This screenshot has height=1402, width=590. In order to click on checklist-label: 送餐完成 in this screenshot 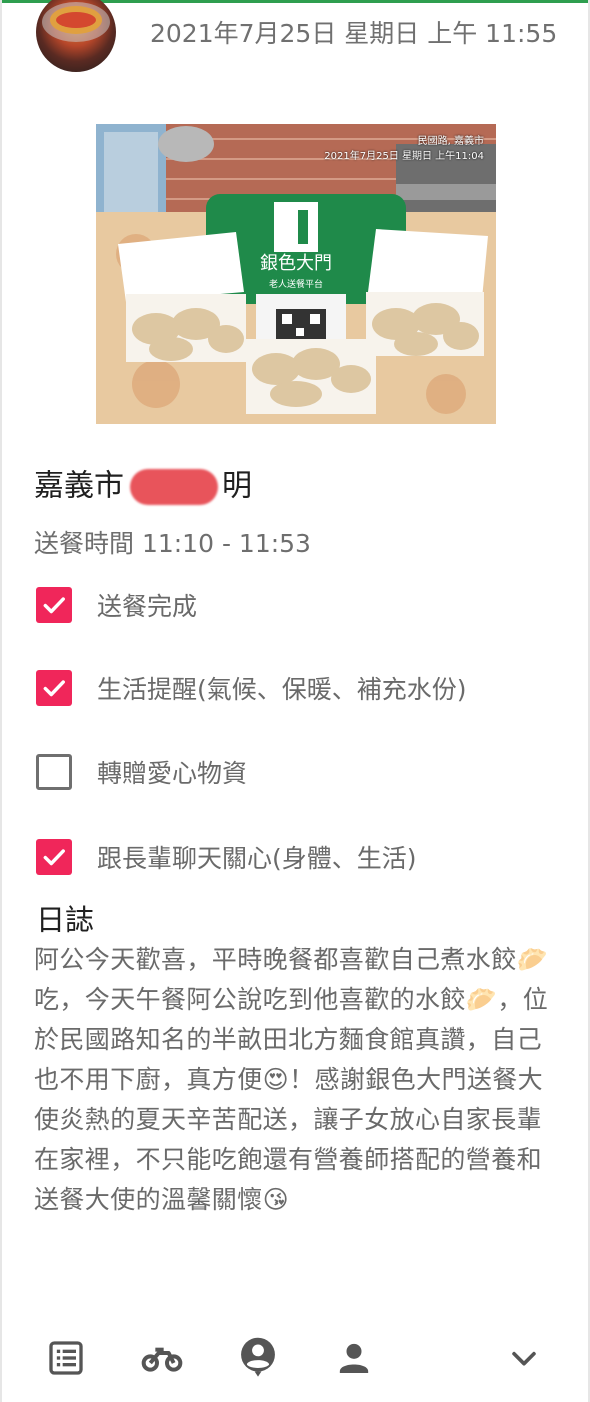, I will do `click(147, 606)`.